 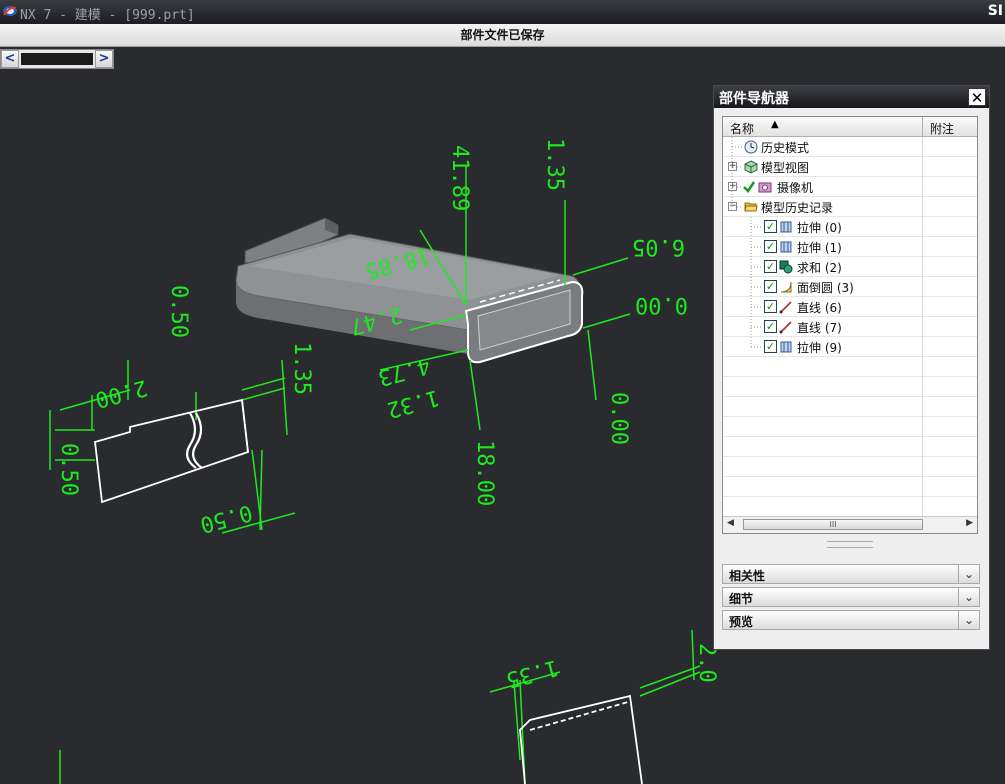 What do you see at coordinates (819, 328) in the screenshot?
I see `tree-item-label: 直线 (7)` at bounding box center [819, 328].